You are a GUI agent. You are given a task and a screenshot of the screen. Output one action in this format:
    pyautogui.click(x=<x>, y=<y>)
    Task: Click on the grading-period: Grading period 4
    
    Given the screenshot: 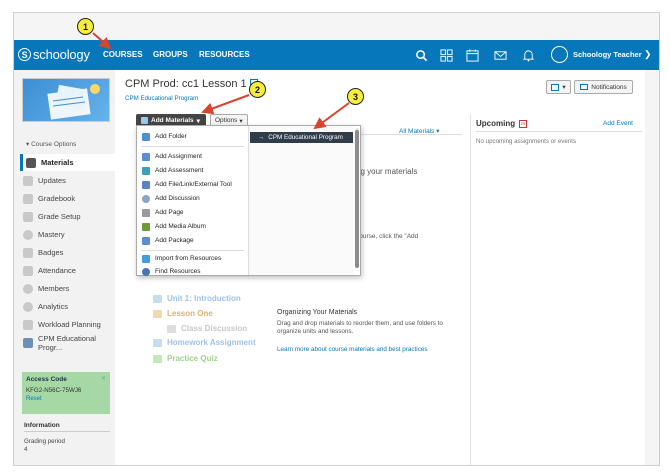 What is the action you would take?
    pyautogui.click(x=44, y=446)
    